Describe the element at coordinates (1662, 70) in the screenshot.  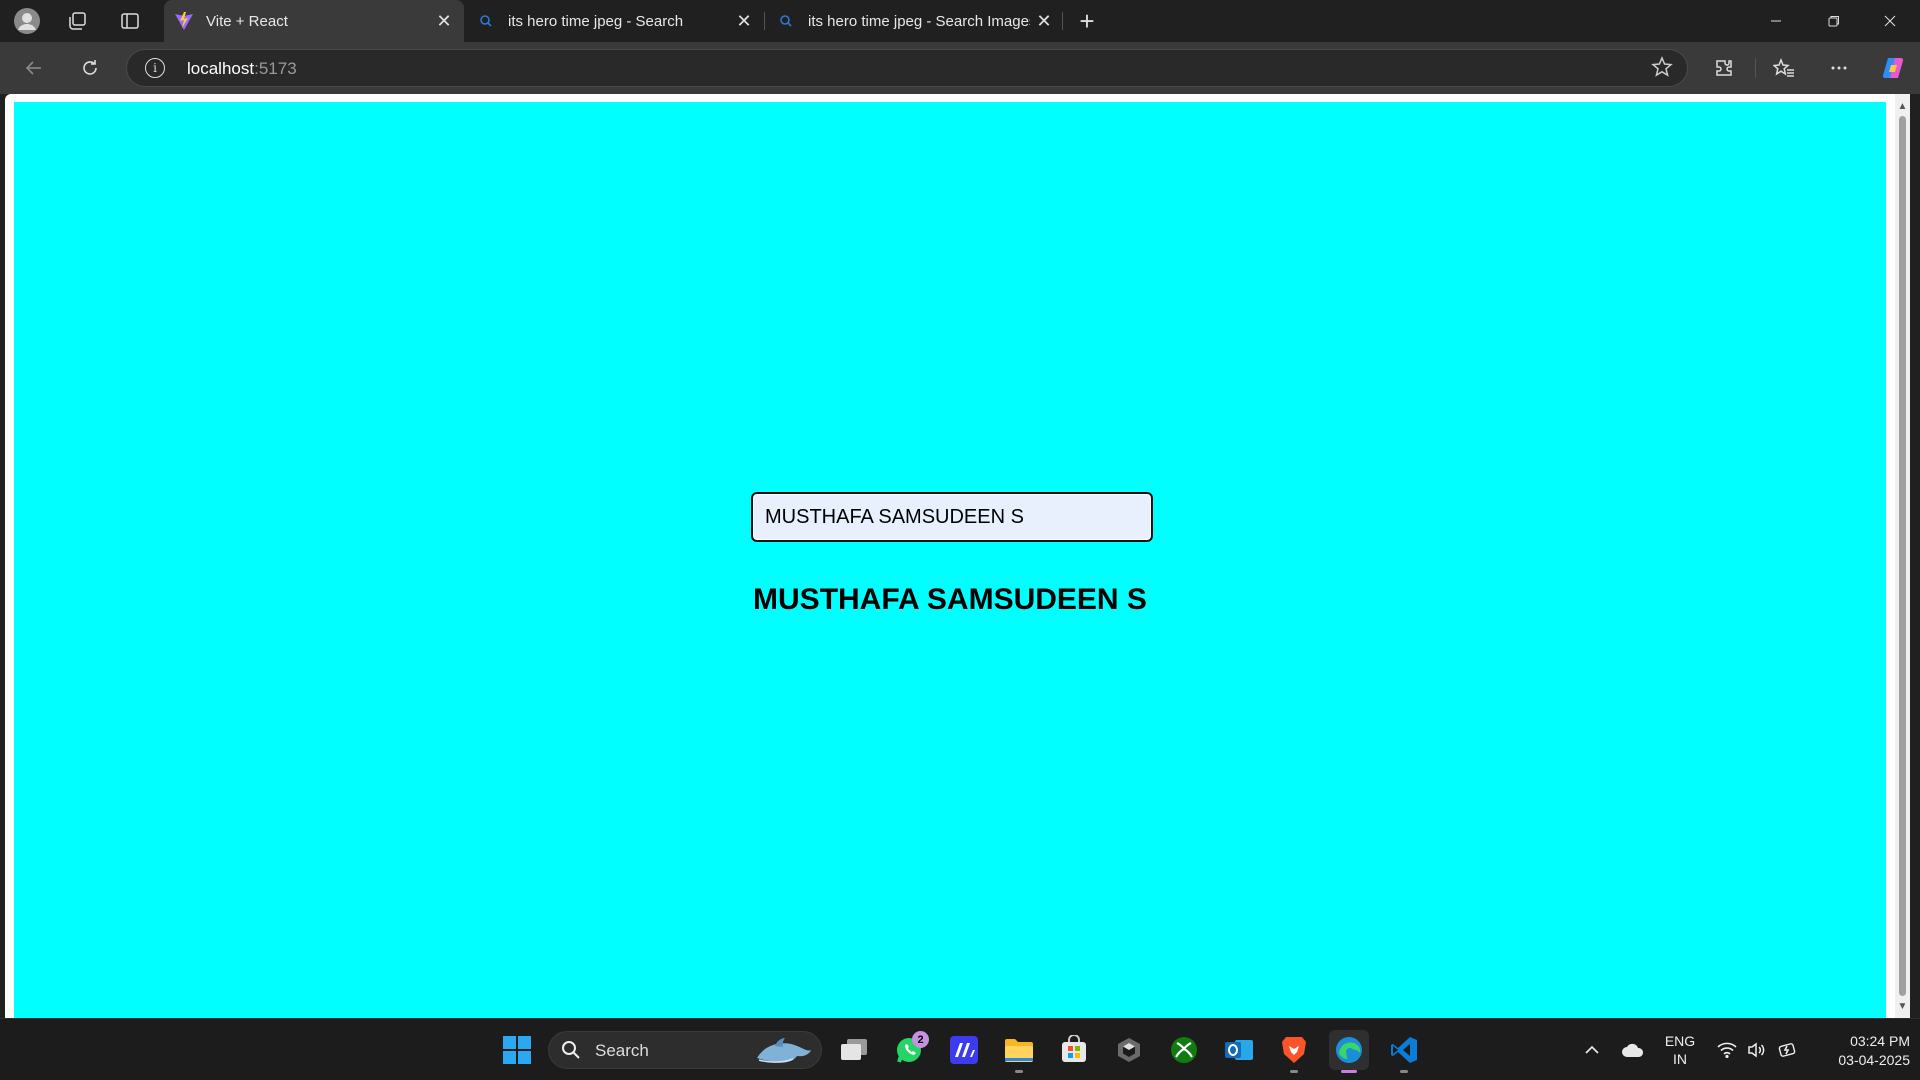
I see `favorite-star-icon` at that location.